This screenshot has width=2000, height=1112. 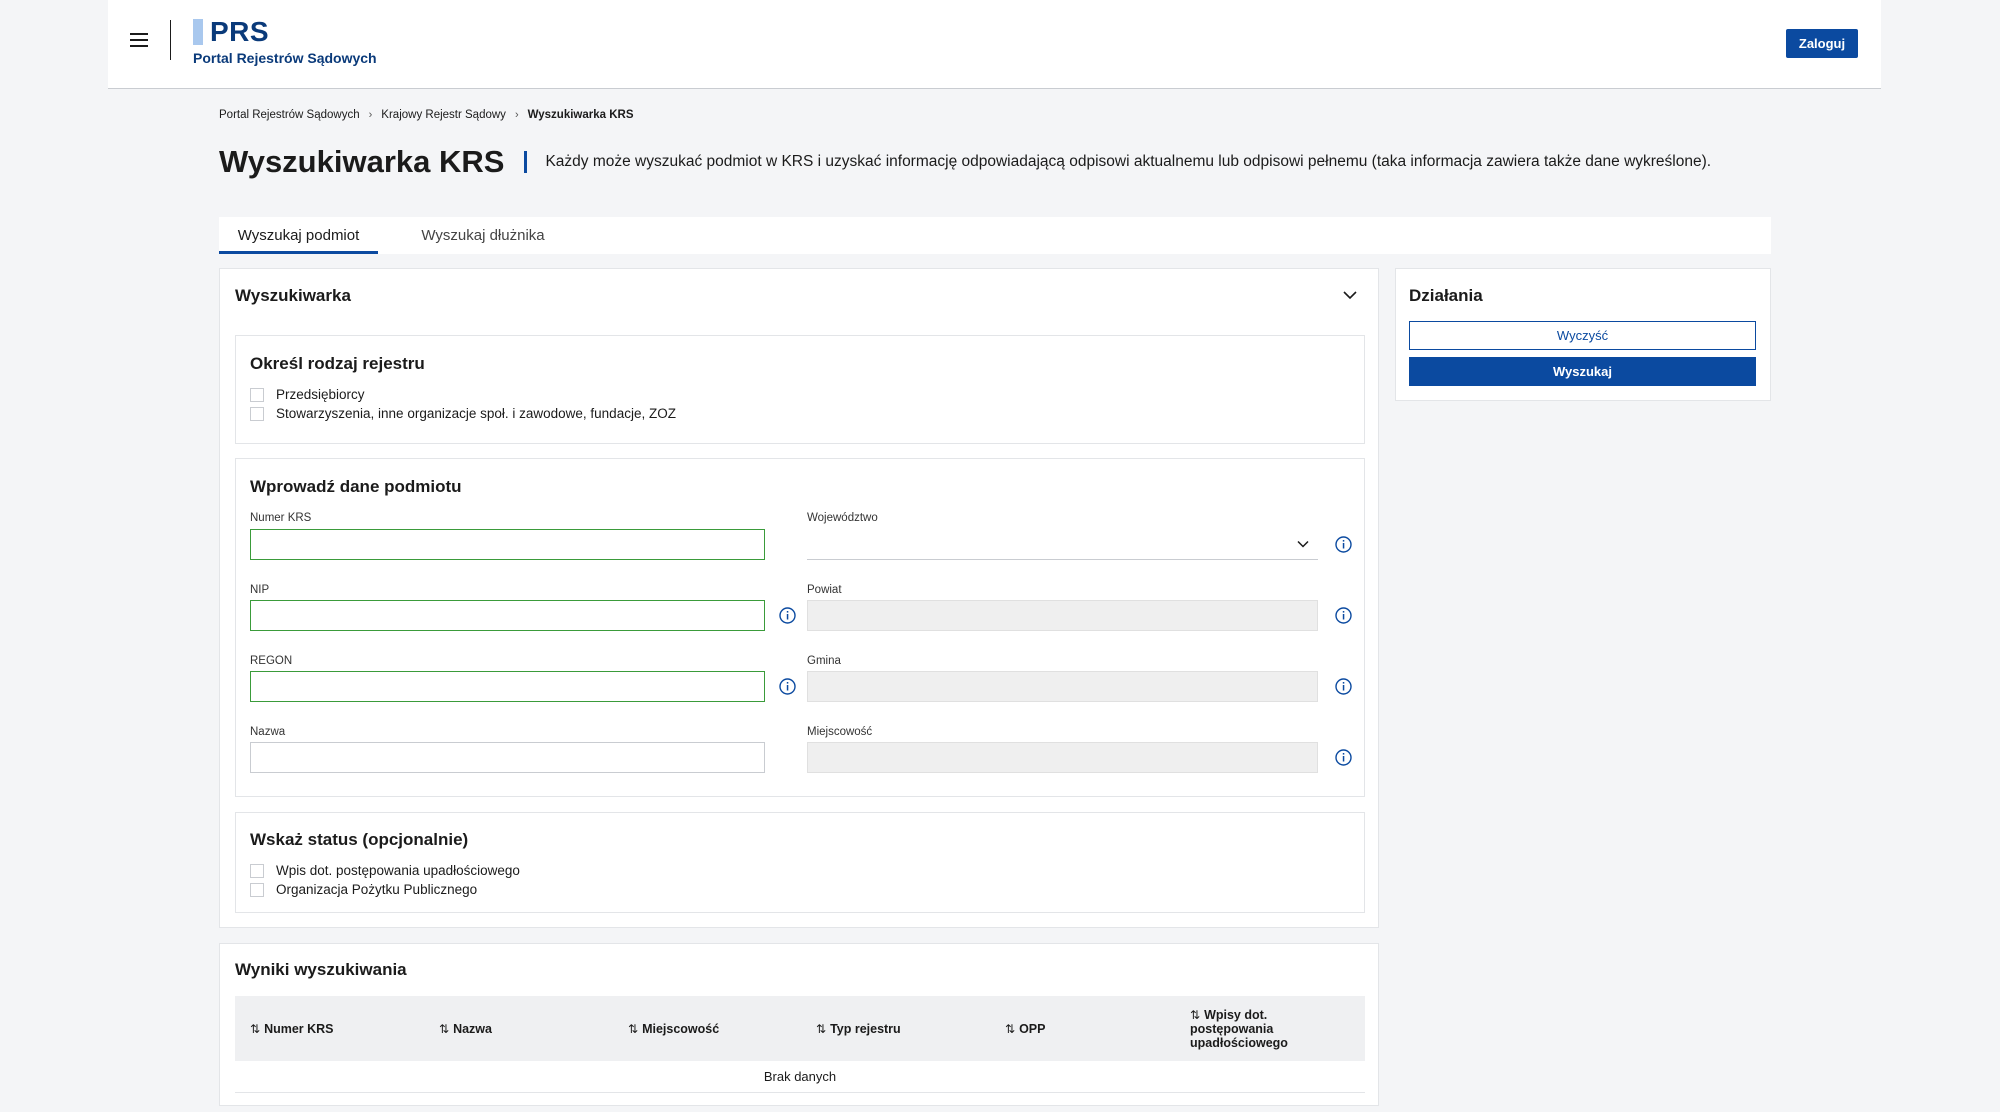 What do you see at coordinates (507, 757) in the screenshot?
I see `name-input` at bounding box center [507, 757].